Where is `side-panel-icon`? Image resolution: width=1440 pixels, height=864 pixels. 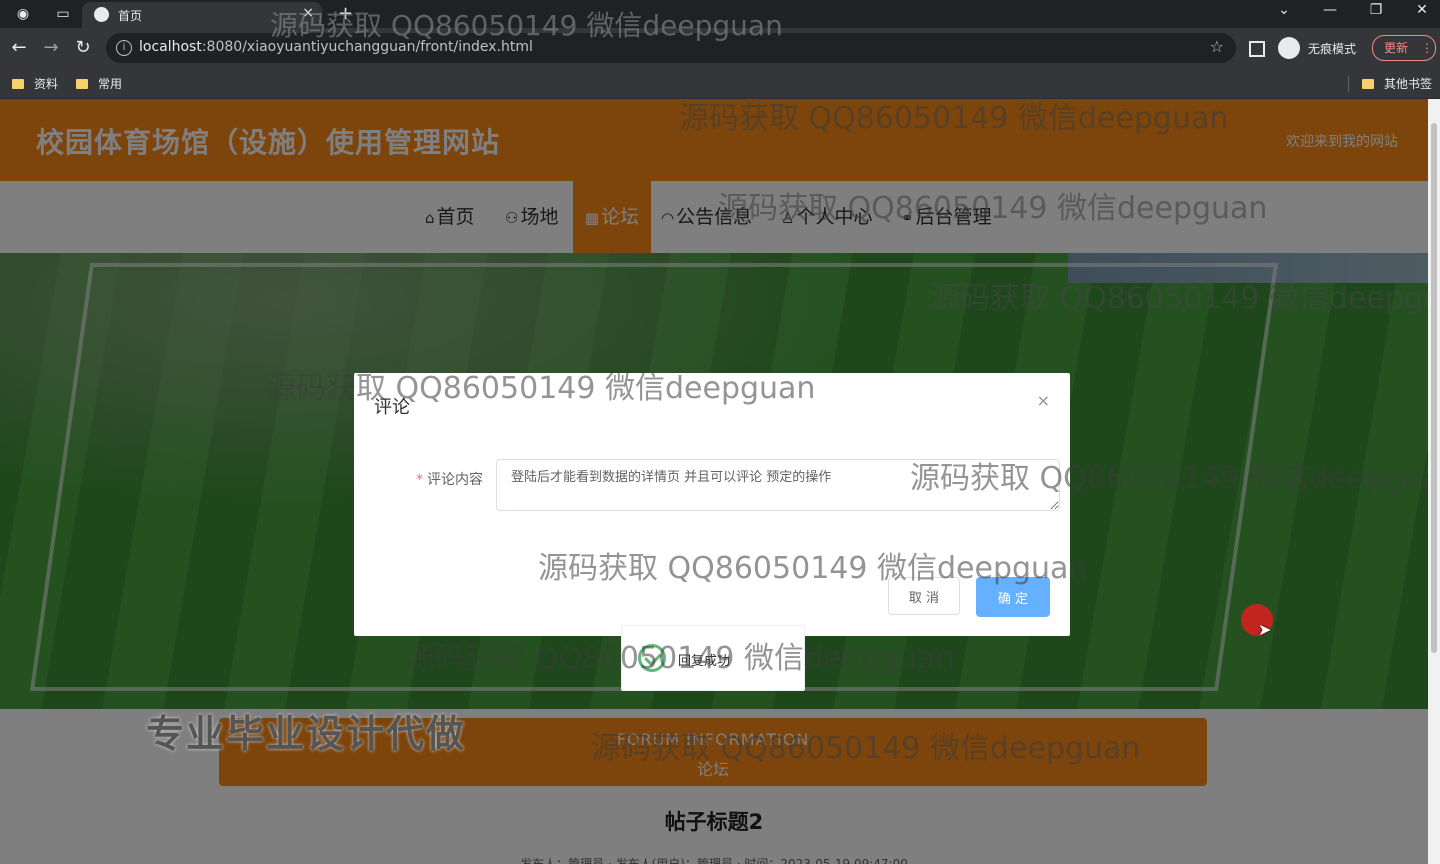
side-panel-icon is located at coordinates (1257, 49).